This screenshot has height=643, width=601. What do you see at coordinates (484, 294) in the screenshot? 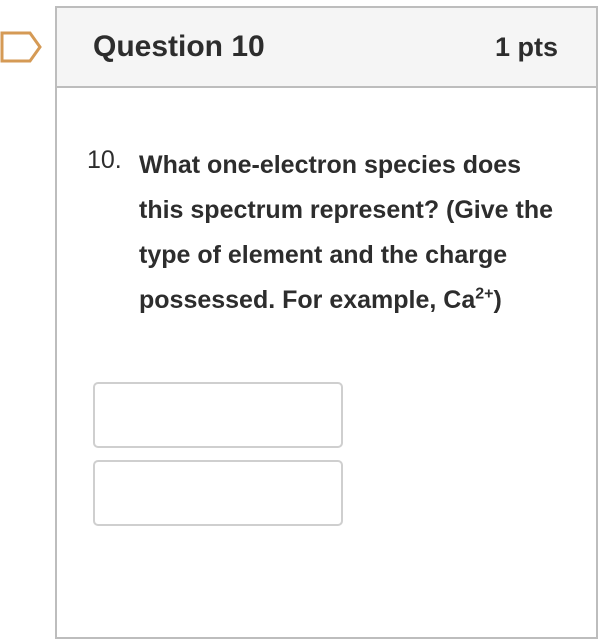
I see `charge-superscript: 2+` at bounding box center [484, 294].